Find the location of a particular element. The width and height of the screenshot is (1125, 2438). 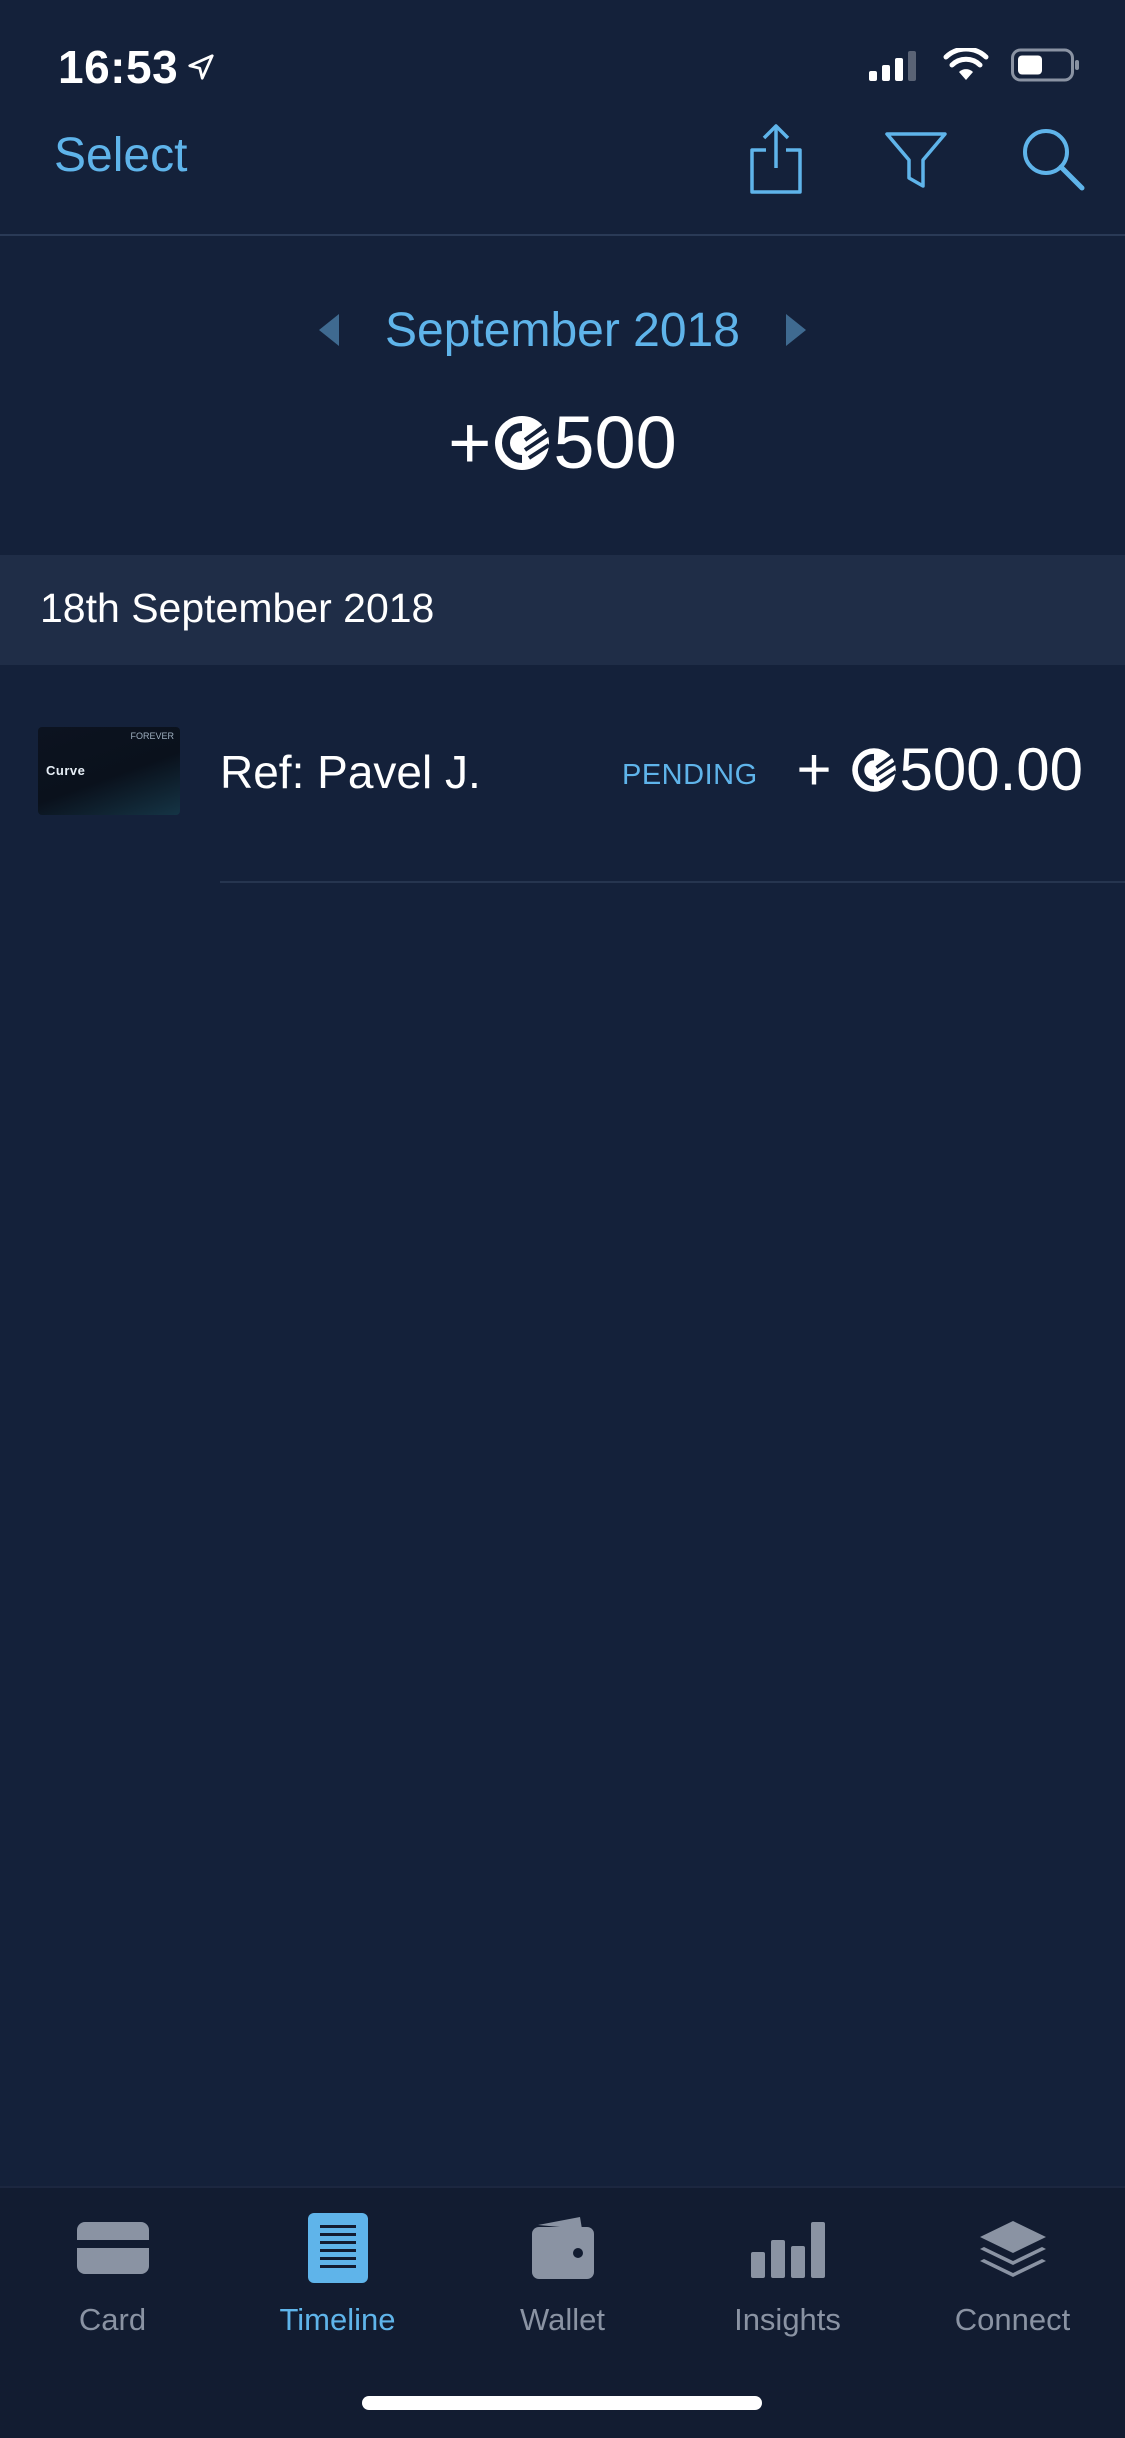

month-total: + 500 is located at coordinates (562, 442).